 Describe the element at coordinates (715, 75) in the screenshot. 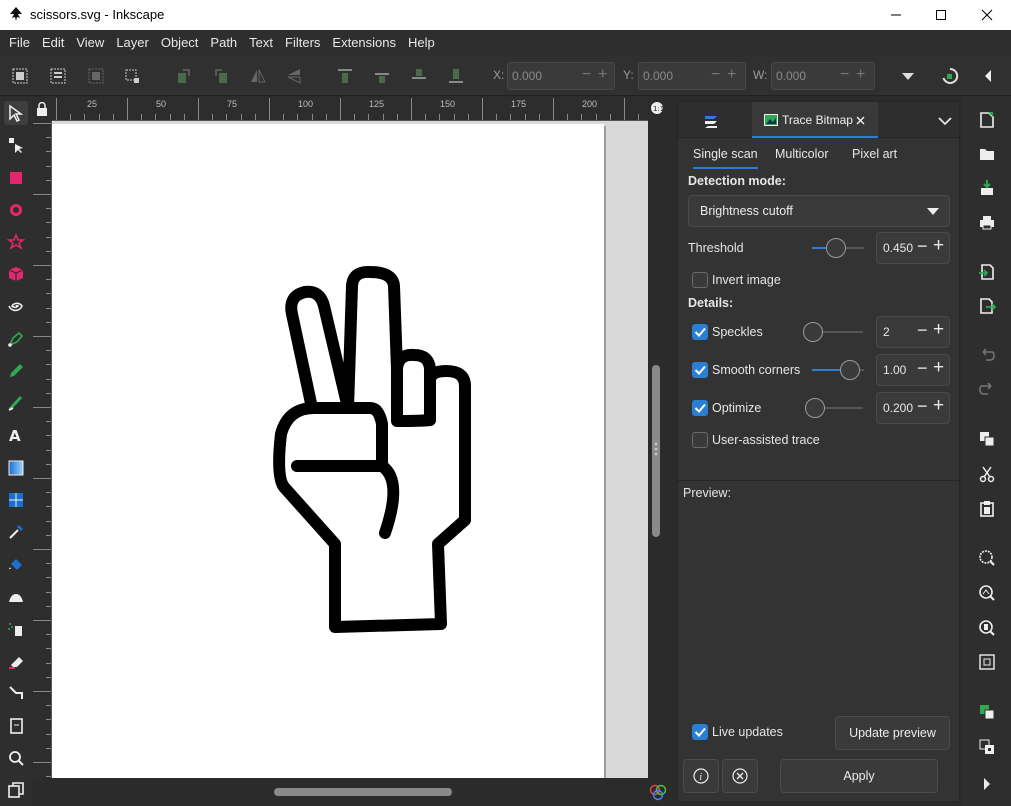

I see `y-decrement-icon: −` at that location.